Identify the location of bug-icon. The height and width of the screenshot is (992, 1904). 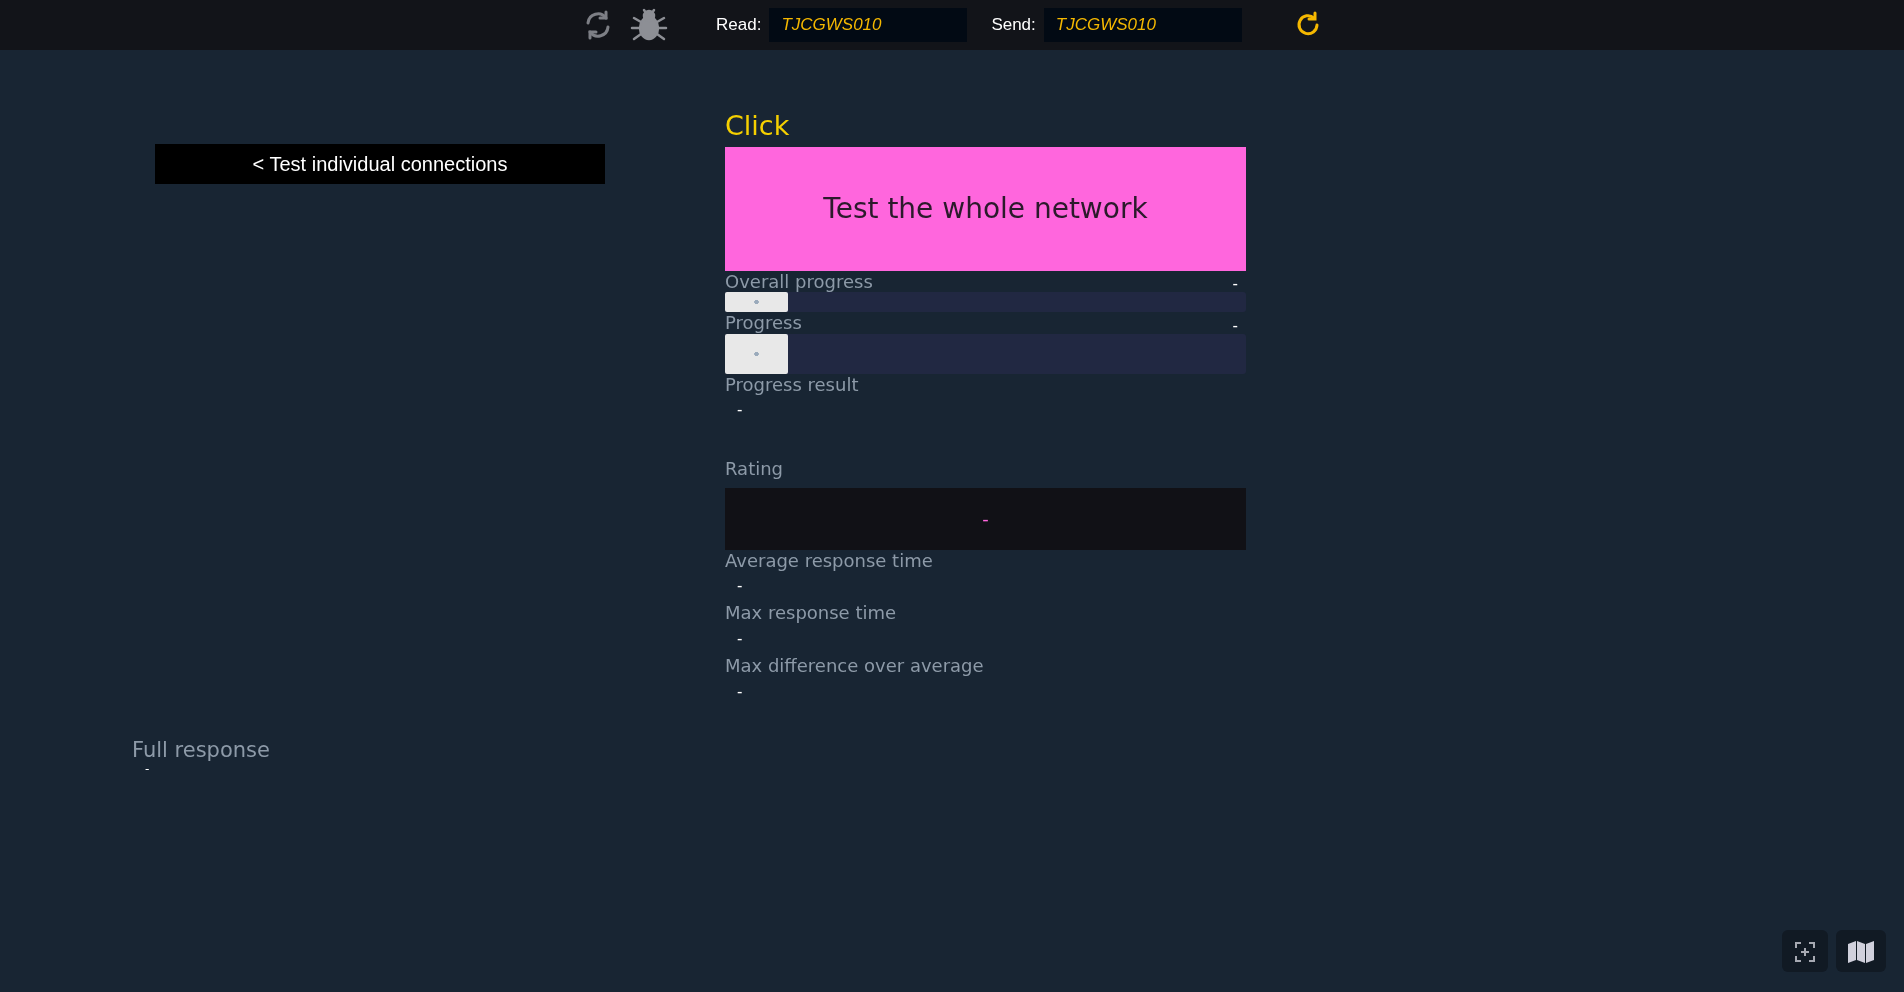
(649, 25).